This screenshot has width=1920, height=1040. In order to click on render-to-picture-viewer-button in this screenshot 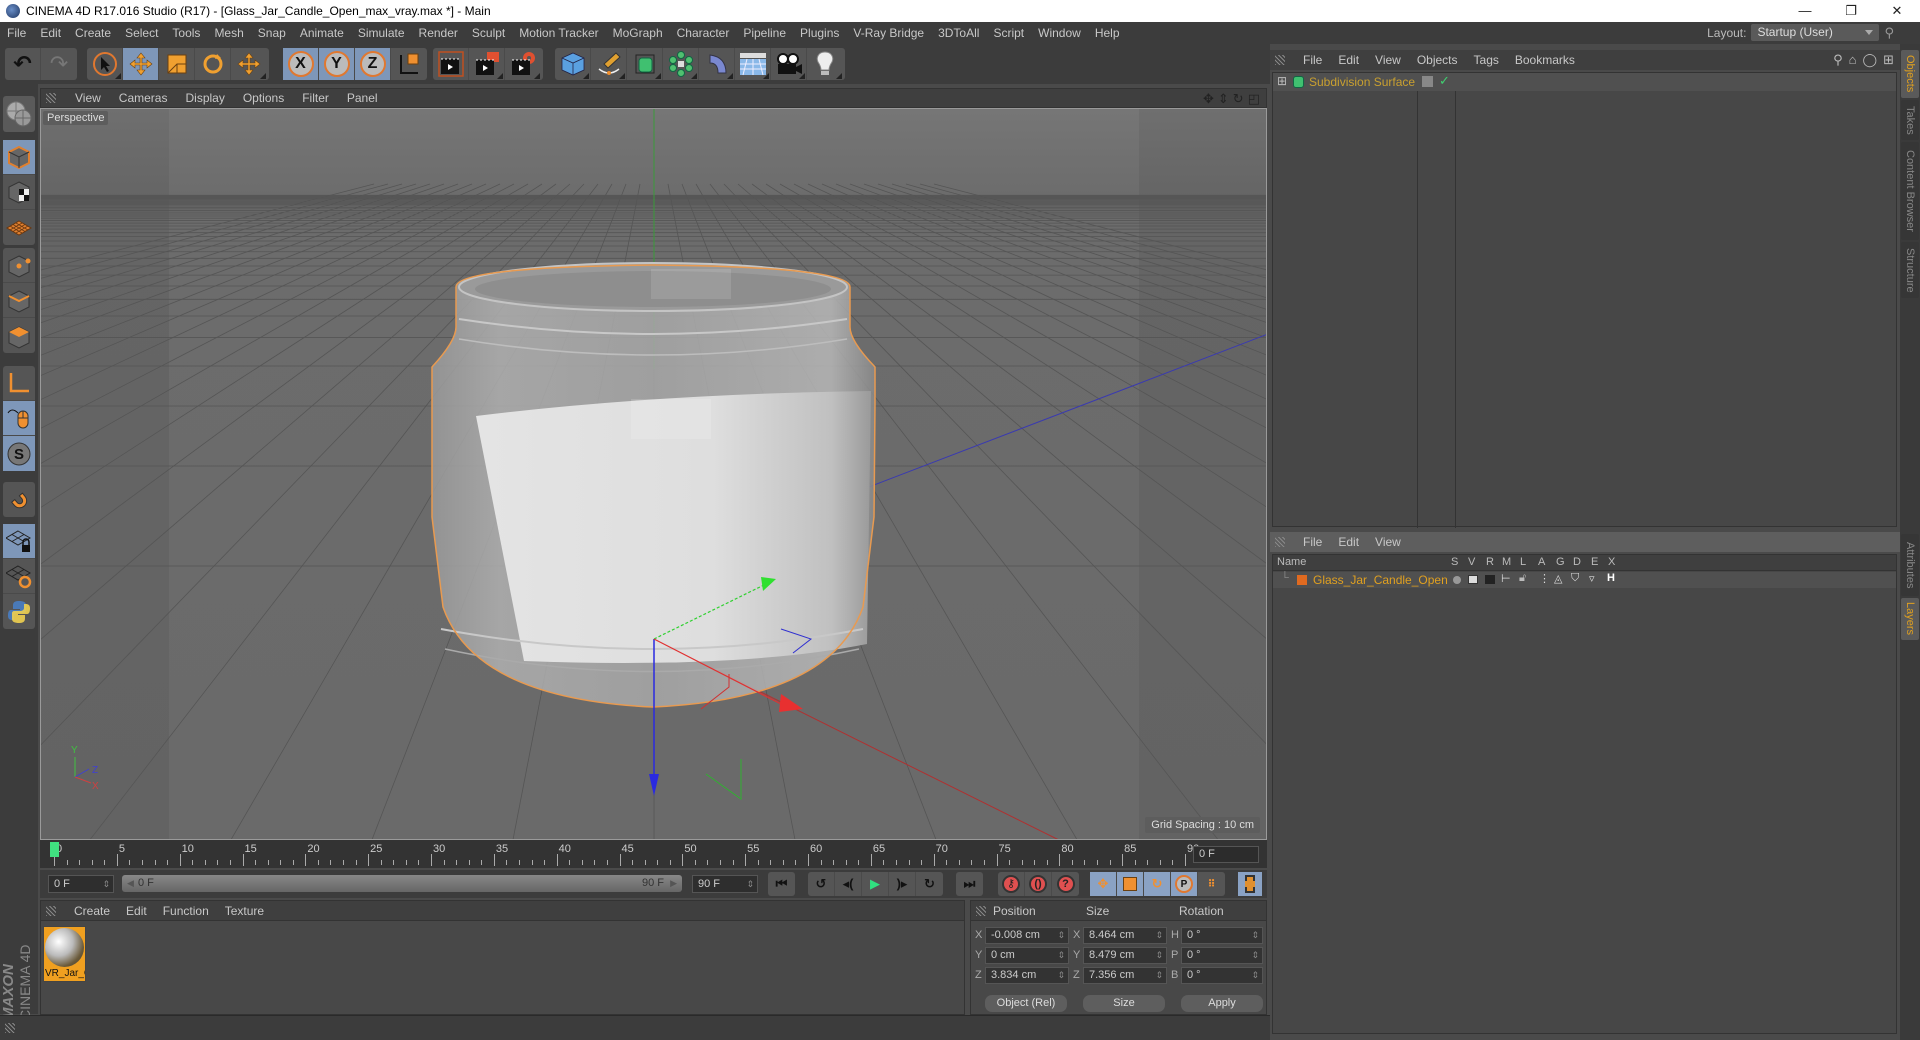, I will do `click(487, 64)`.